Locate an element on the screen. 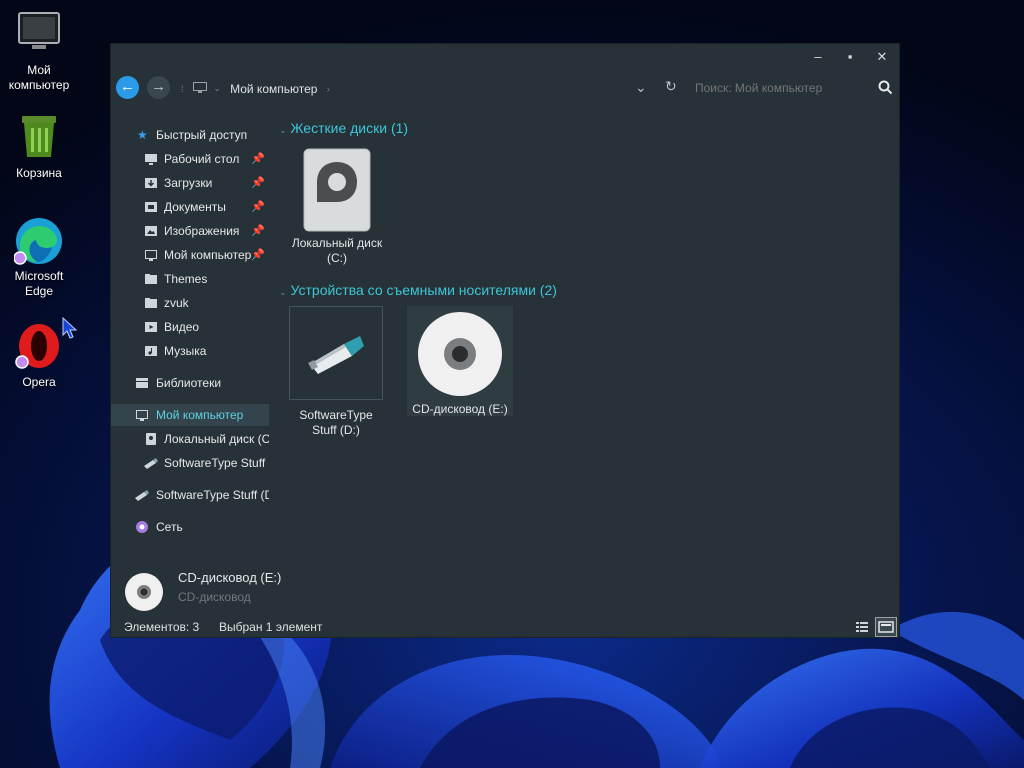  drive-label: CD-дисковод (E:) is located at coordinates (460, 409).